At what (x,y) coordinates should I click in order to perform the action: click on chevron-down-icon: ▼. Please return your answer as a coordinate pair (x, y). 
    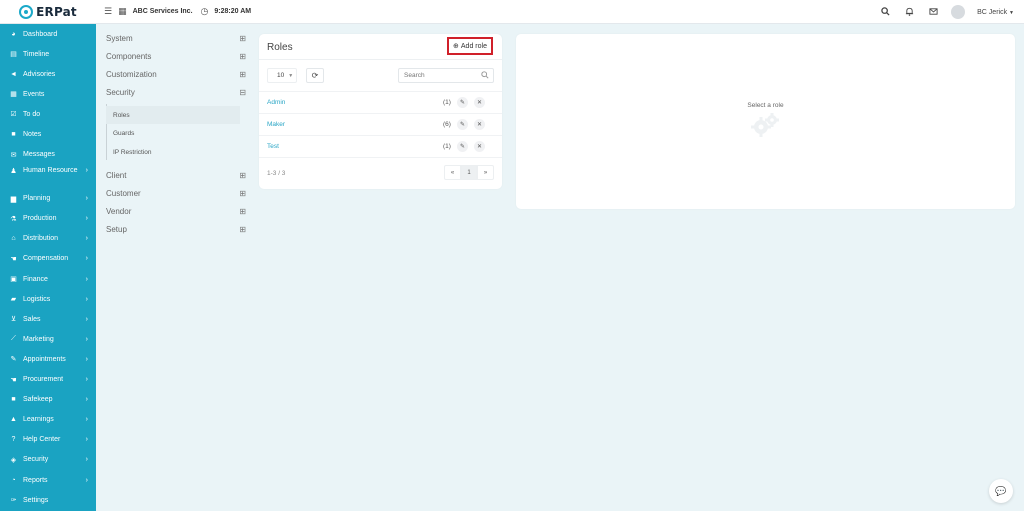
    Looking at the image, I should click on (291, 75).